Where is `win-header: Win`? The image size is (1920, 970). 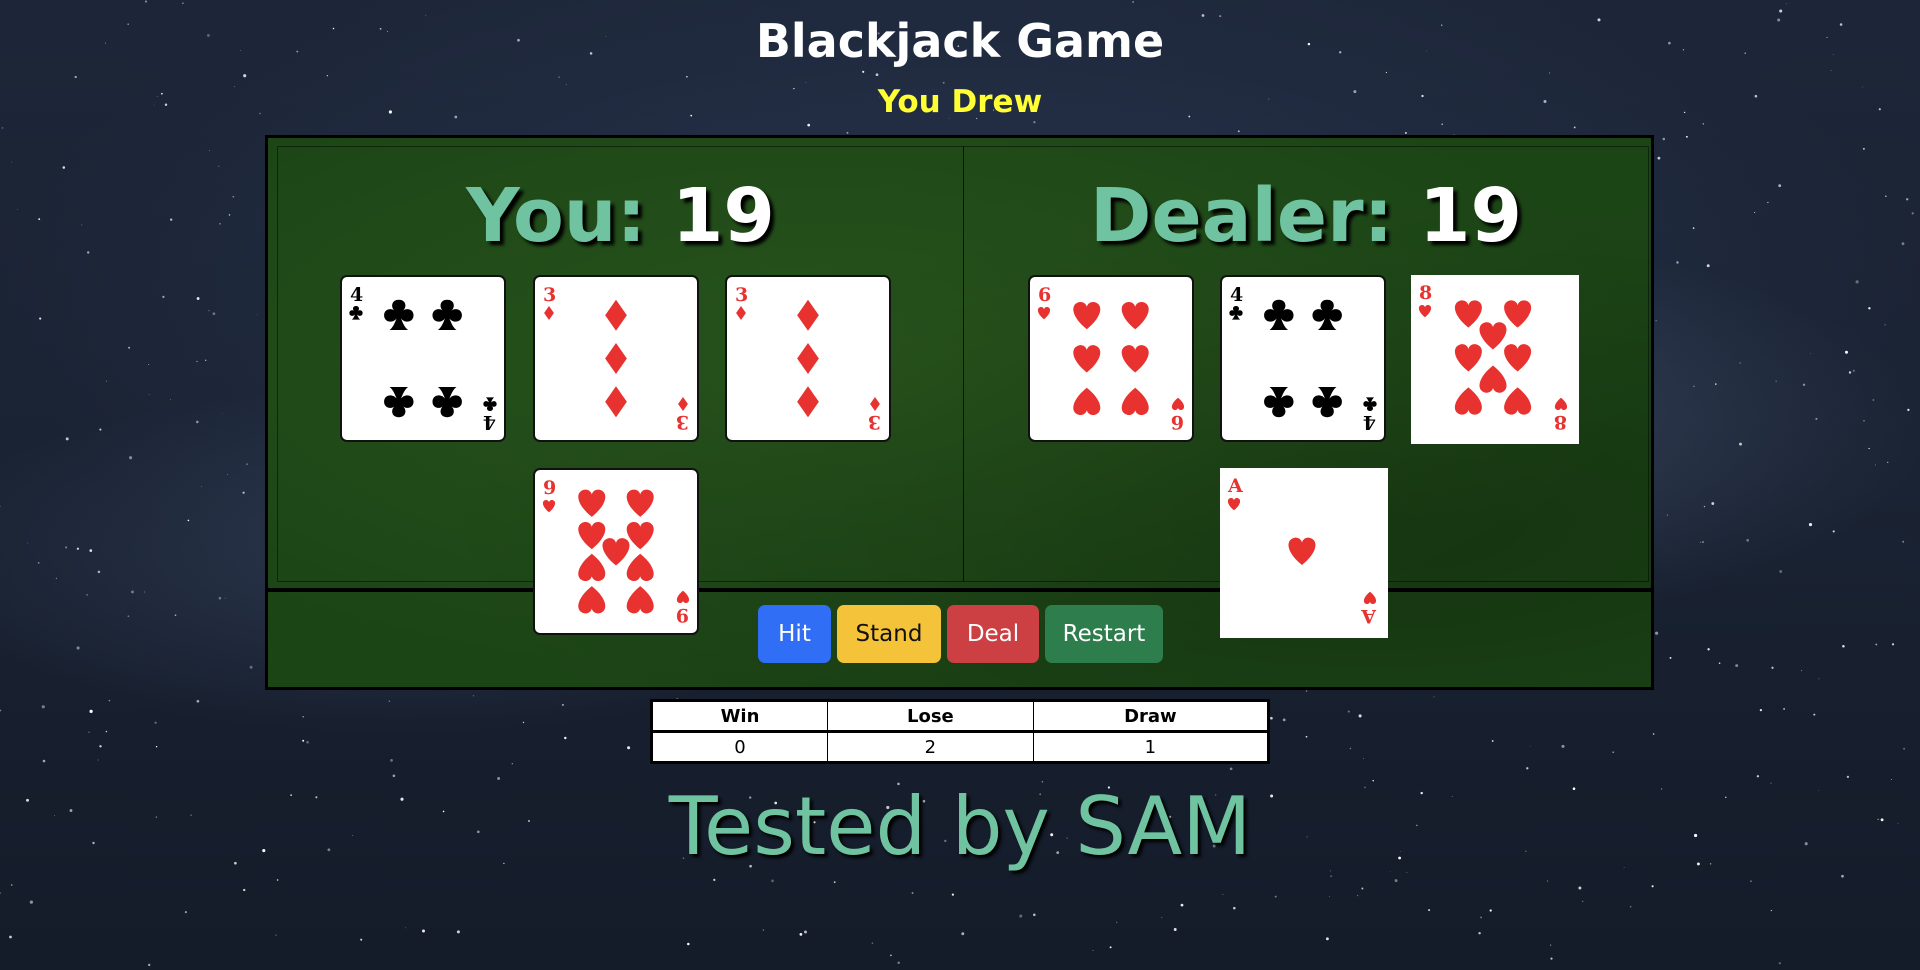
win-header: Win is located at coordinates (739, 716).